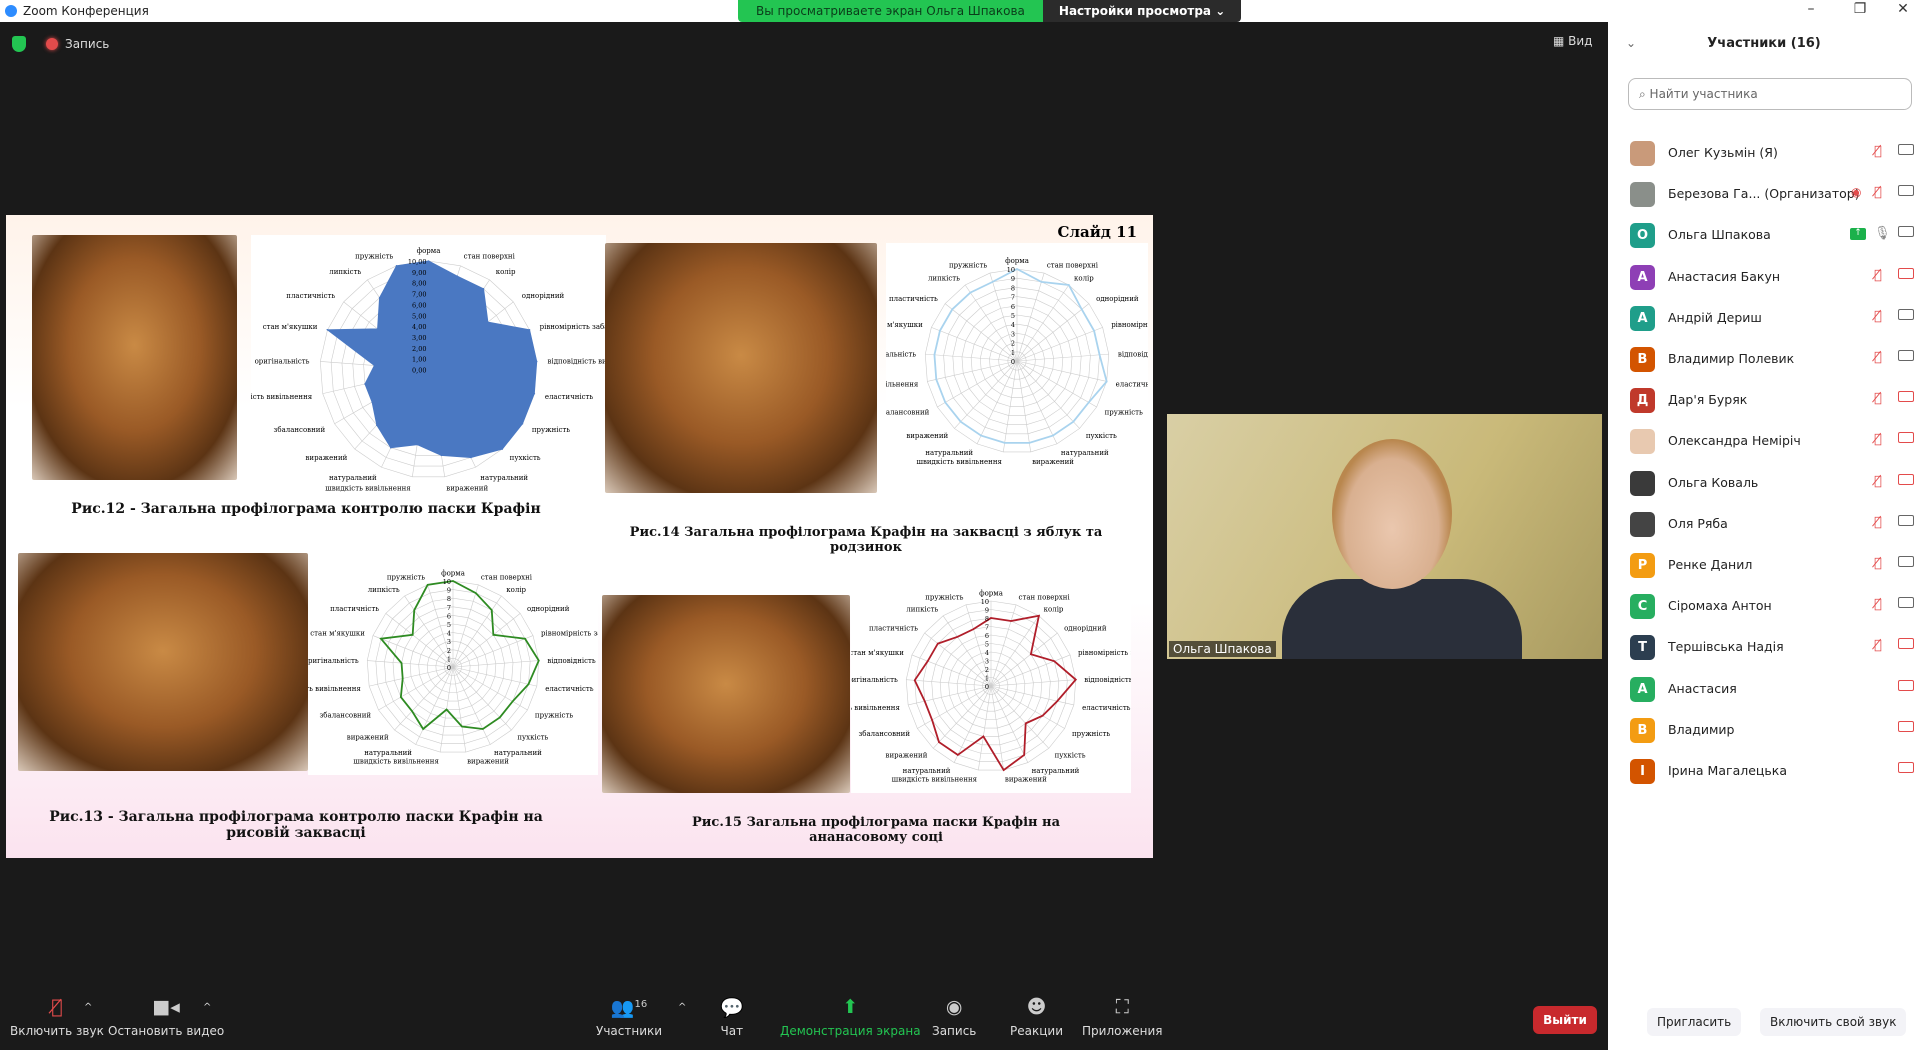 Image resolution: width=1920 pixels, height=1050 pixels. What do you see at coordinates (850, 1017) in the screenshot?
I see `share-screen-button: ⬆ Демонстрация экрана` at bounding box center [850, 1017].